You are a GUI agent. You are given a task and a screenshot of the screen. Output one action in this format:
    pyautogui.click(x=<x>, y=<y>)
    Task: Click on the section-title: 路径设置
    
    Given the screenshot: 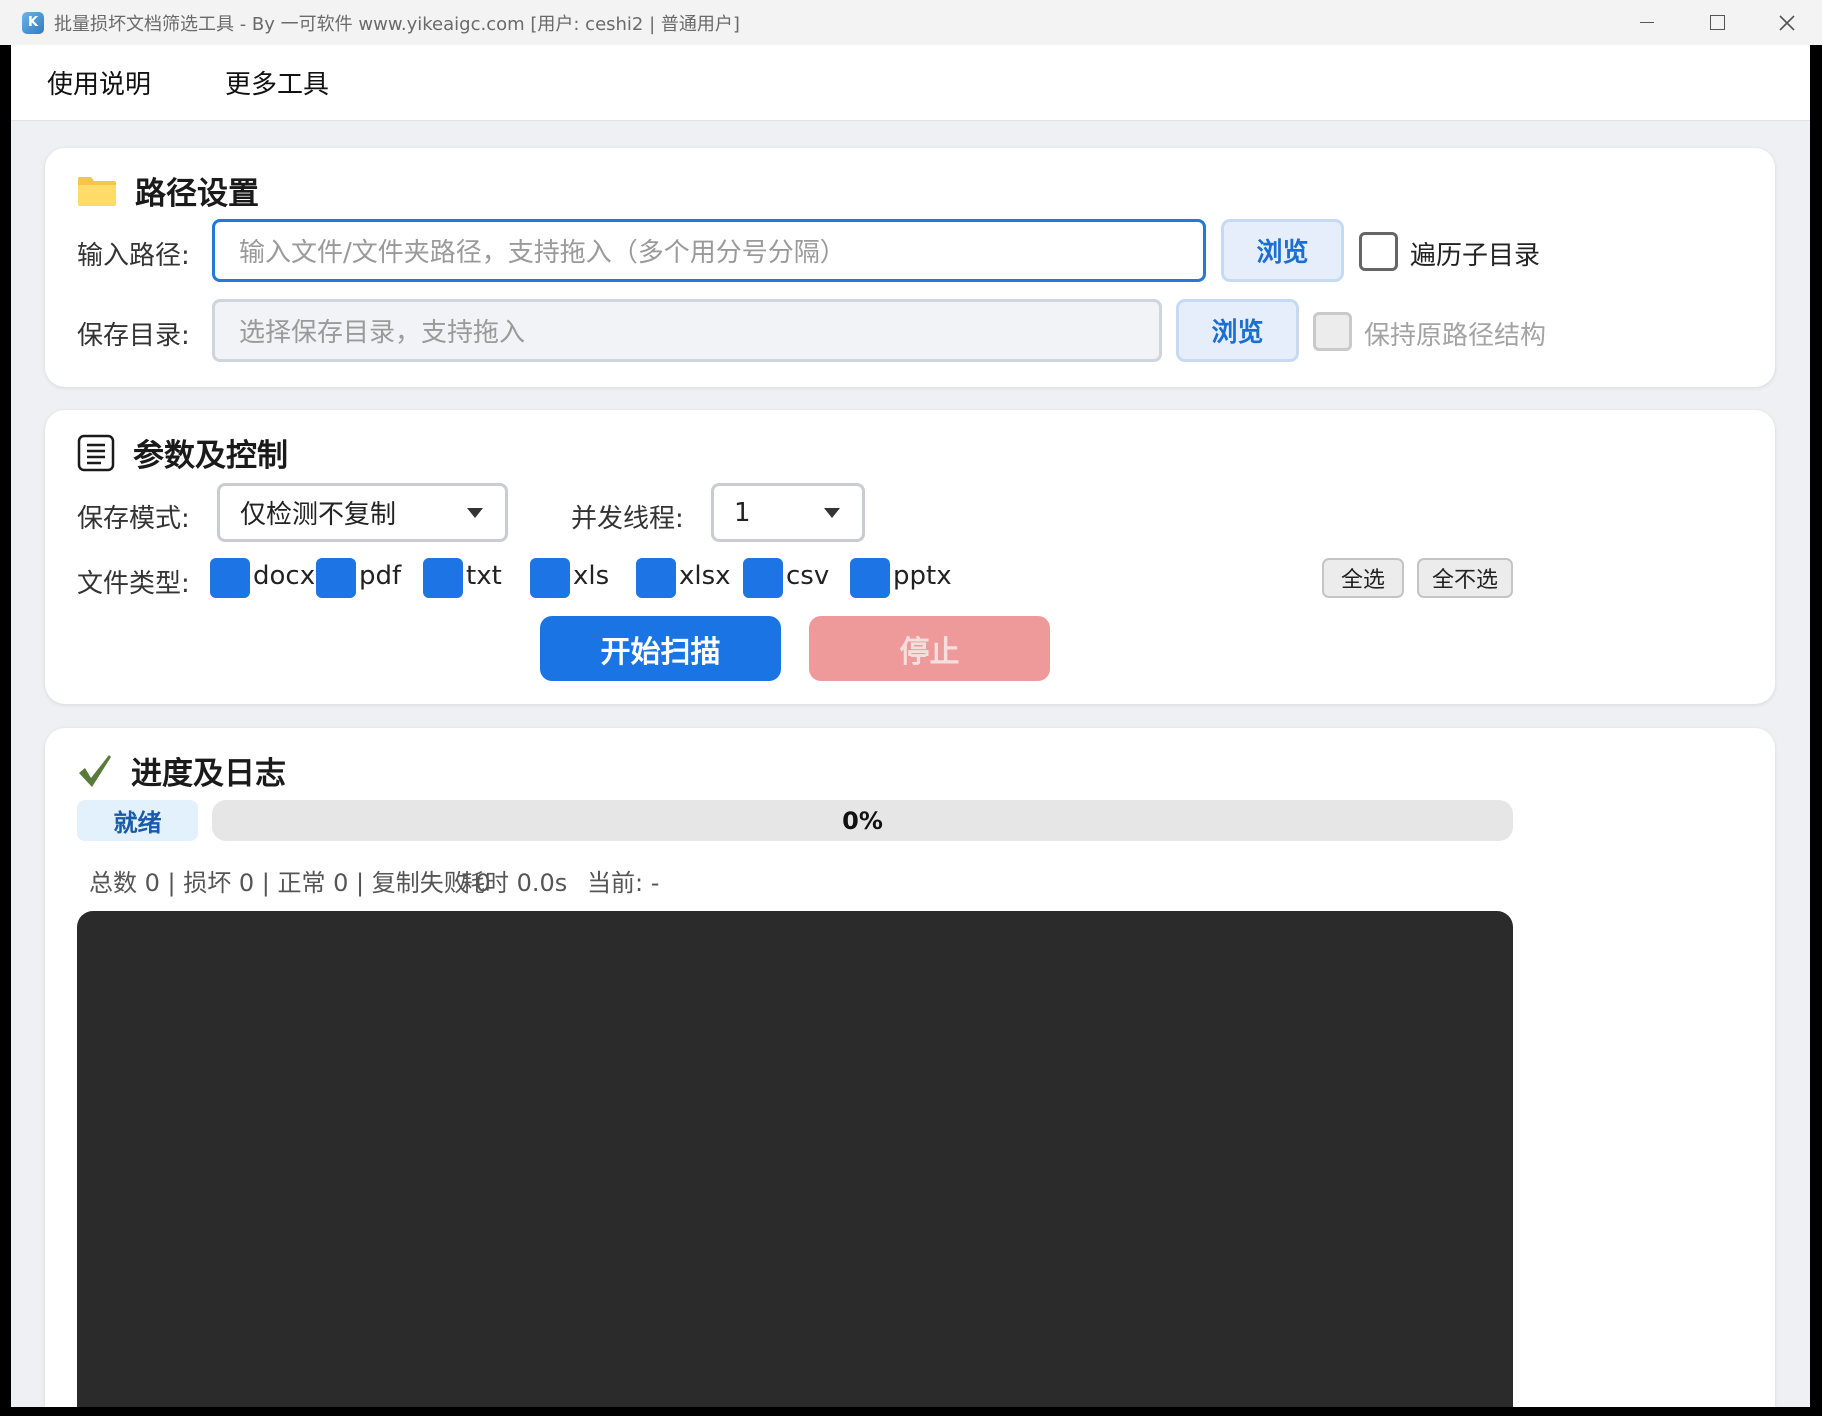 What is the action you would take?
    pyautogui.click(x=197, y=194)
    